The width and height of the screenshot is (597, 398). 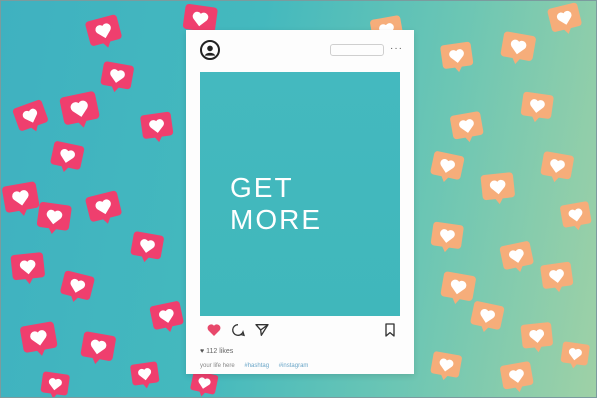 What do you see at coordinates (293, 366) in the screenshot?
I see `hashtag: #instagram` at bounding box center [293, 366].